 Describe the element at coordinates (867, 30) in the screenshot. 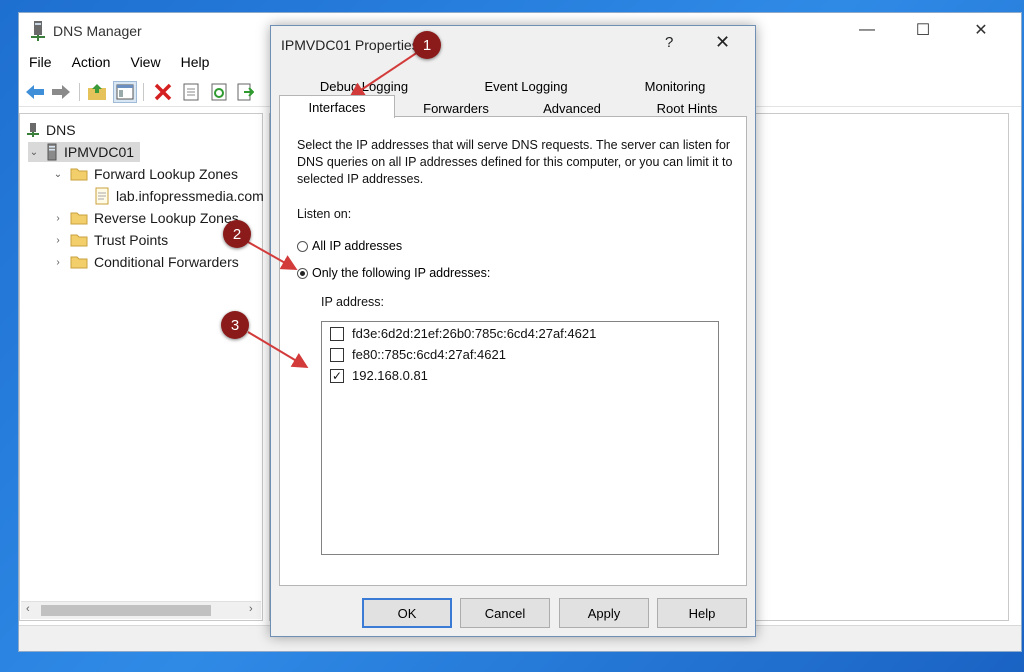

I see `minimize-button: —` at that location.